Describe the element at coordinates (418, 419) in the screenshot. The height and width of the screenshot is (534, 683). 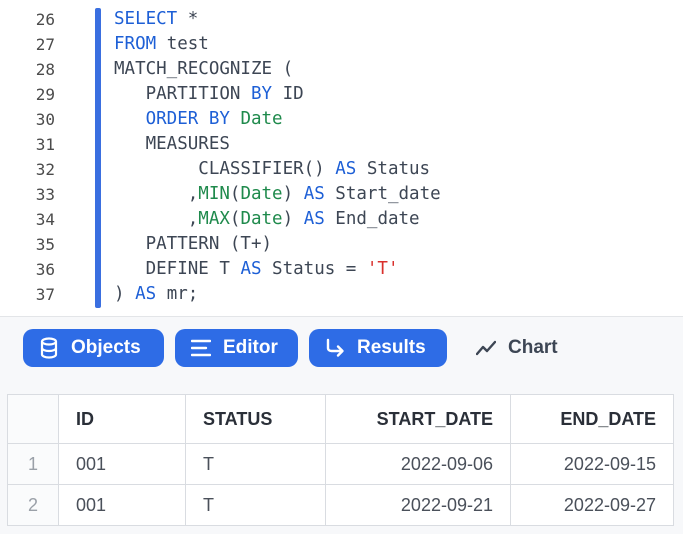
I see `column-header-start-date: START_DATE` at that location.